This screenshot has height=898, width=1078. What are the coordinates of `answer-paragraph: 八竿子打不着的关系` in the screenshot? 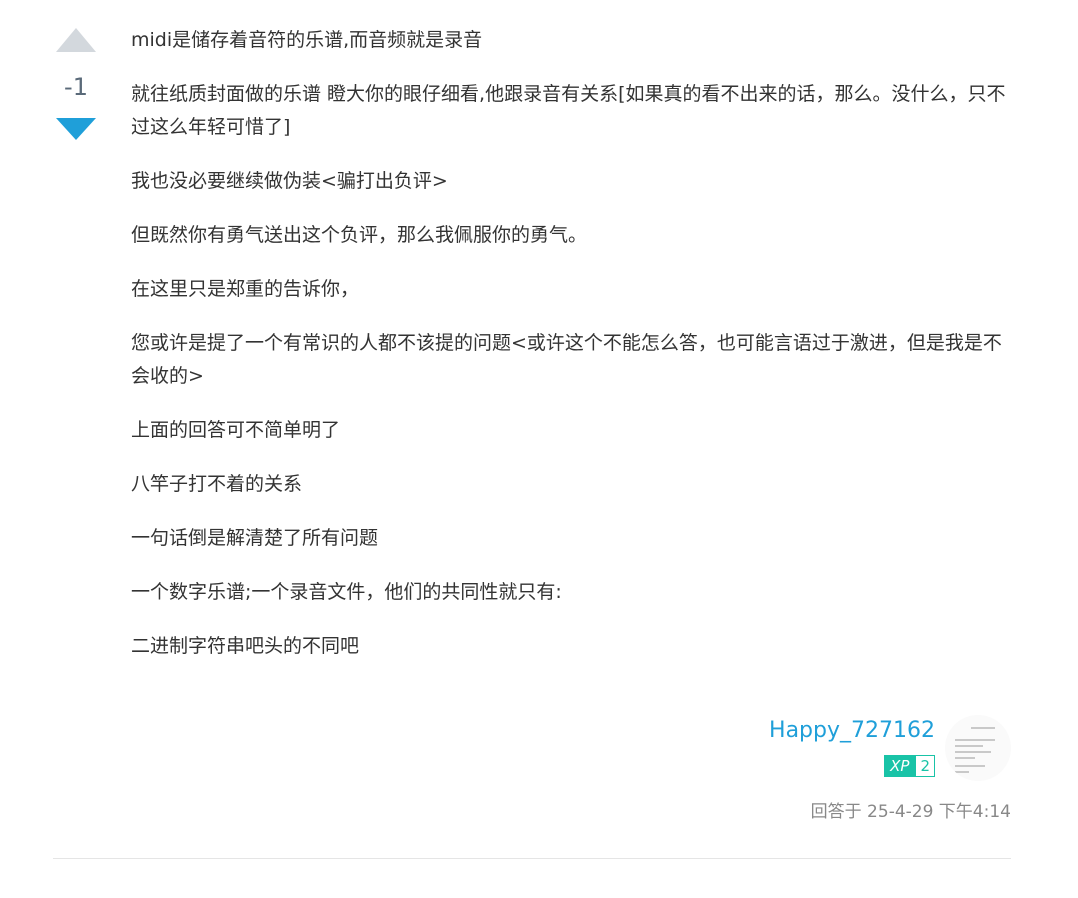 It's located at (217, 484).